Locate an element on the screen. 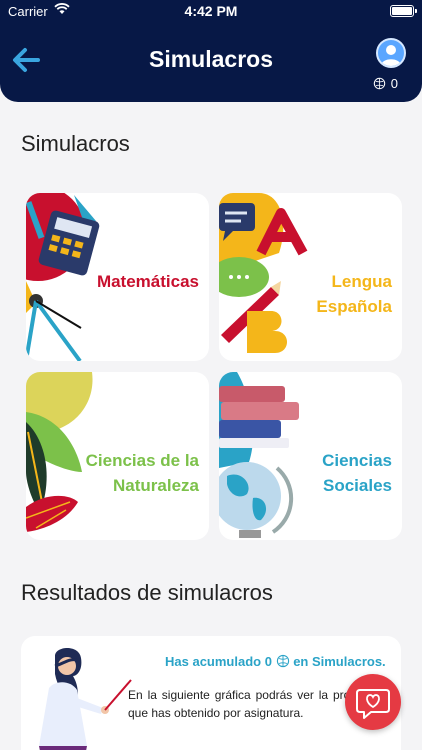  headline-suffix: en Simulacros. is located at coordinates (339, 661).